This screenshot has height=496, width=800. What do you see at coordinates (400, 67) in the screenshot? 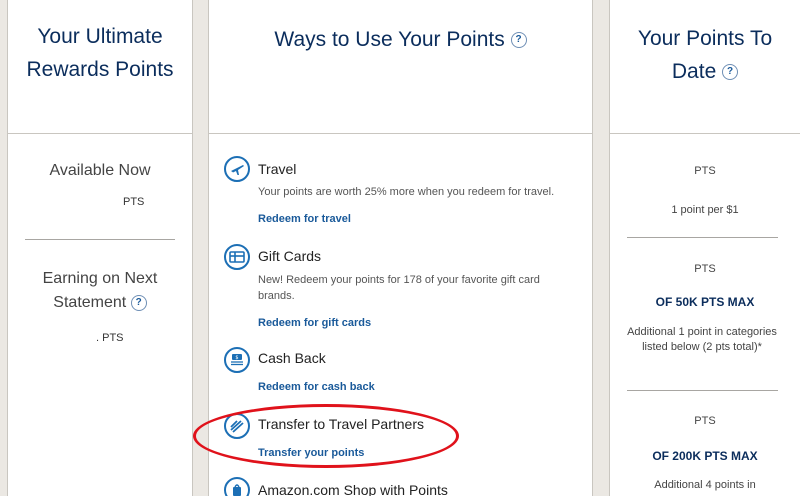
I see `ways-to-use-header: Ways to Use Your Points ?` at bounding box center [400, 67].